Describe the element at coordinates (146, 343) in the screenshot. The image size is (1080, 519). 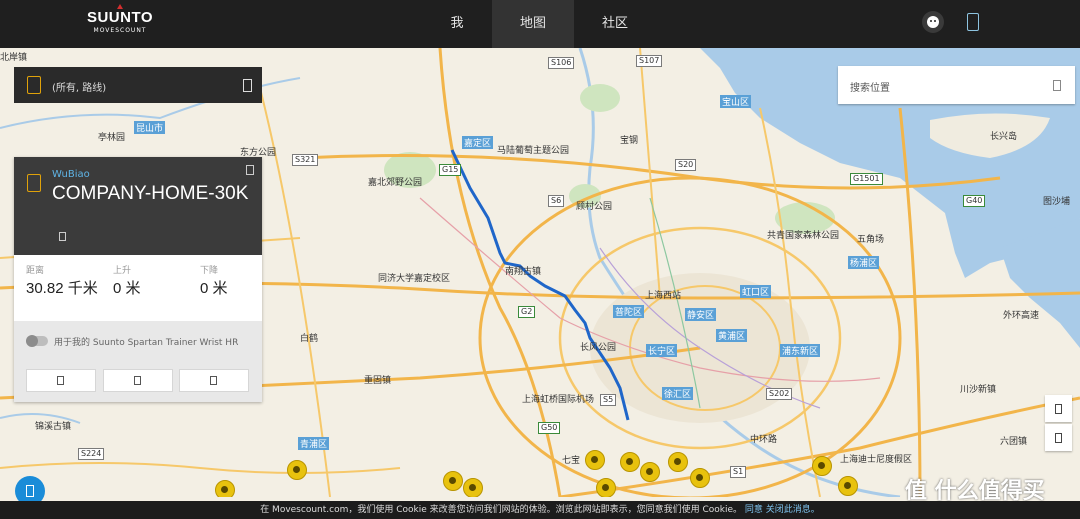
I see `use-for-device-label: 用于我的 Suunto Spartan Trainer Wrist HR` at that location.